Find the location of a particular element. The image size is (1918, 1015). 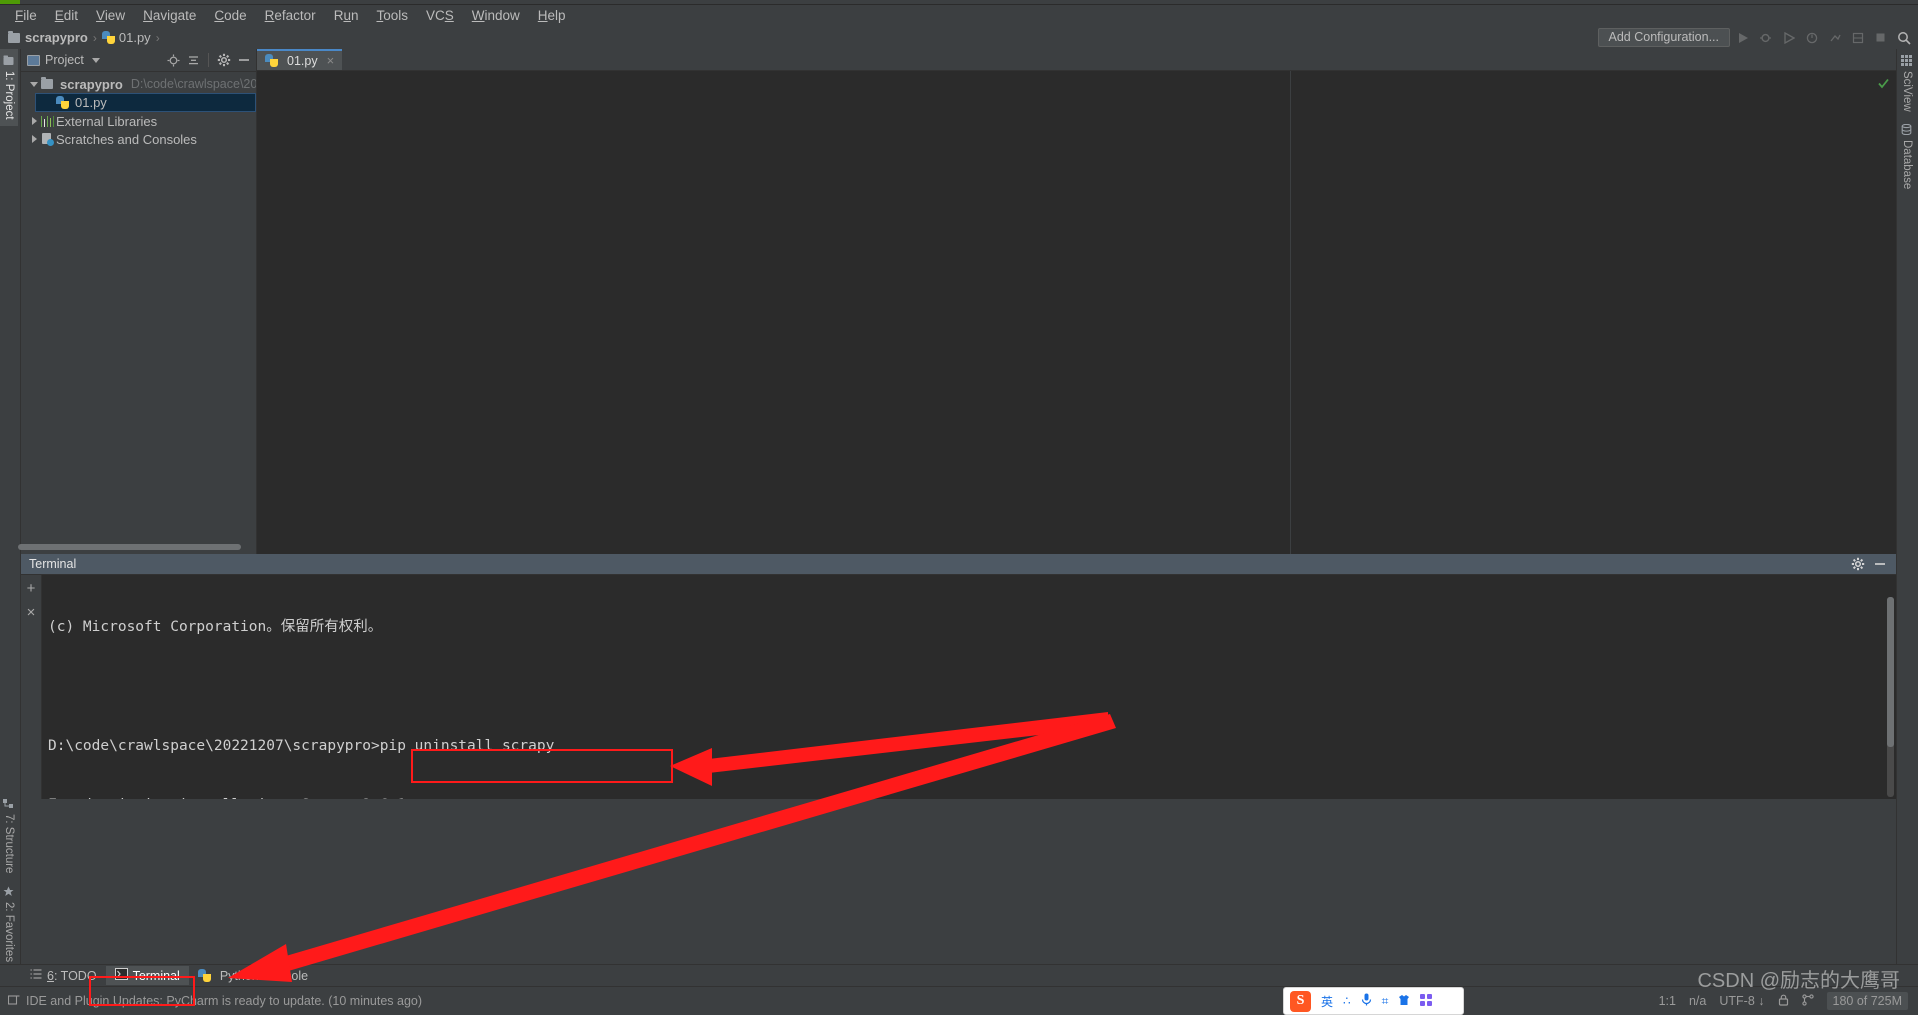

editor-tab-bar: 01.py × is located at coordinates (1076, 60).